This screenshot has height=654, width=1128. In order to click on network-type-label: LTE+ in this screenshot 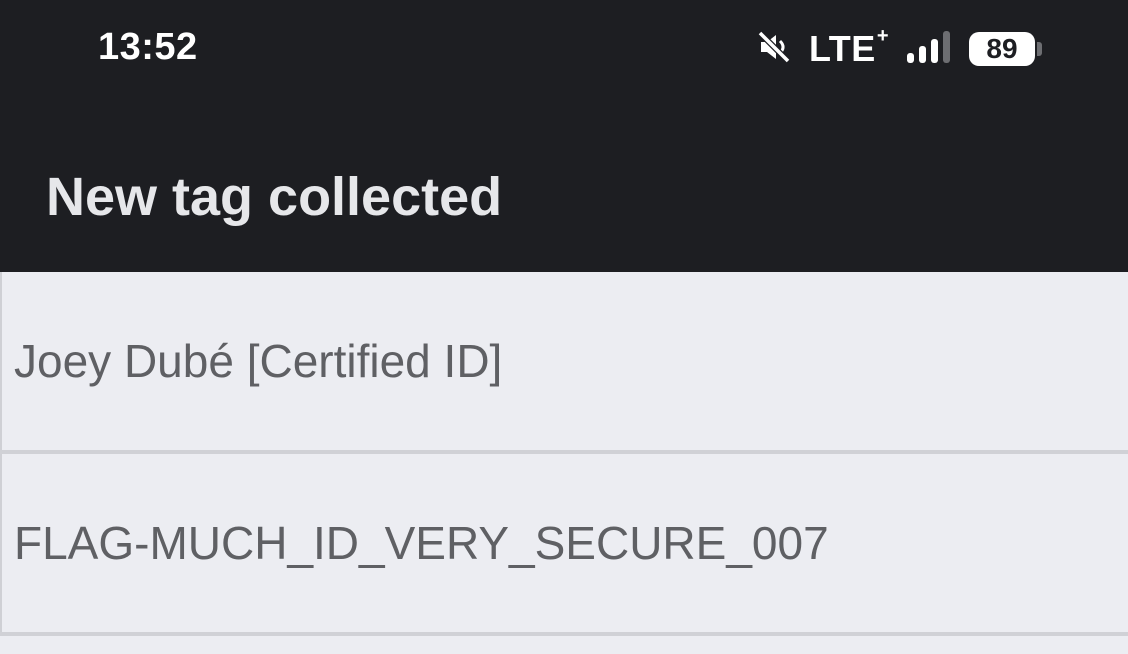, I will do `click(848, 47)`.